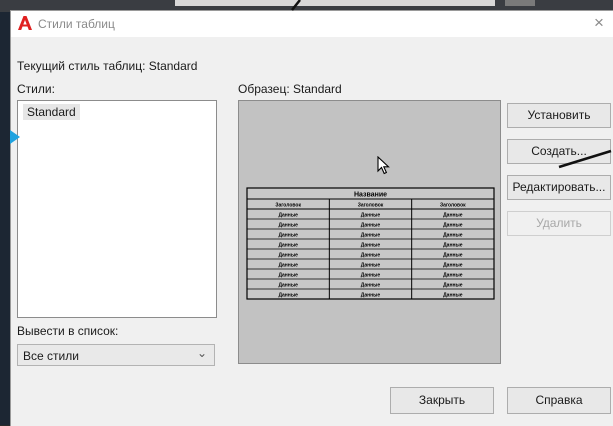 This screenshot has height=426, width=613. What do you see at coordinates (559, 223) in the screenshot?
I see `delete-button: Удалить` at bounding box center [559, 223].